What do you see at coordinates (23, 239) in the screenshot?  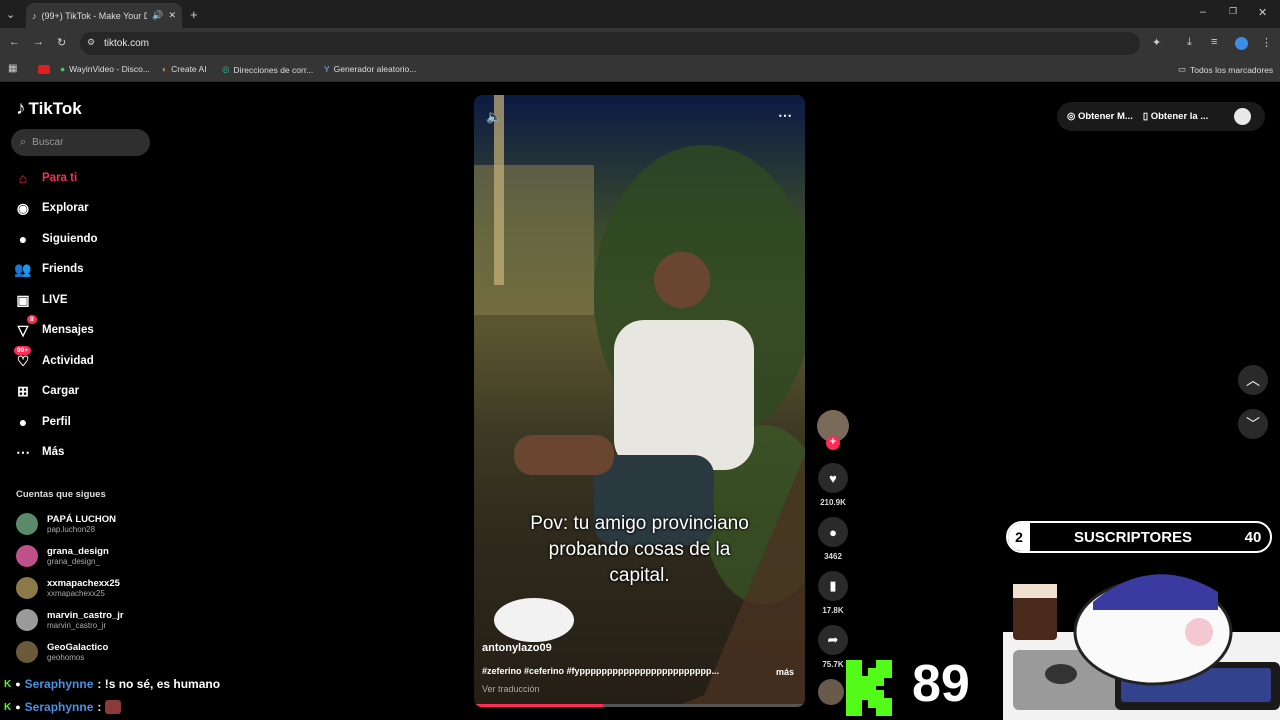 I see `following-icon: ●` at bounding box center [23, 239].